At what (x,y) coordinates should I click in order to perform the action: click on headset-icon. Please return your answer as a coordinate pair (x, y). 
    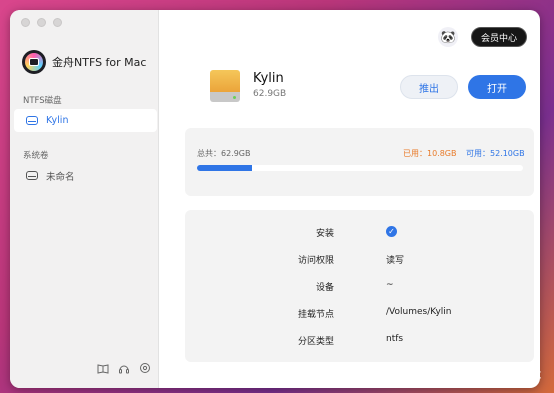
    Looking at the image, I should click on (124, 368).